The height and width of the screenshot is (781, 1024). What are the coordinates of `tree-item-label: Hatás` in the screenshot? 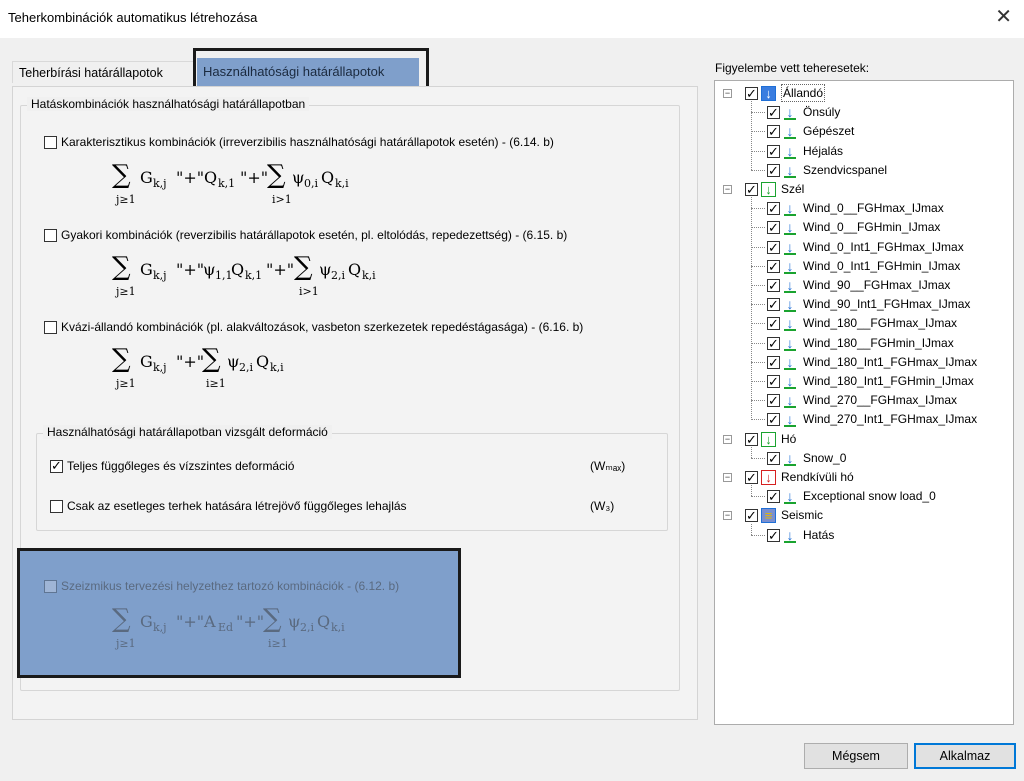 It's located at (819, 534).